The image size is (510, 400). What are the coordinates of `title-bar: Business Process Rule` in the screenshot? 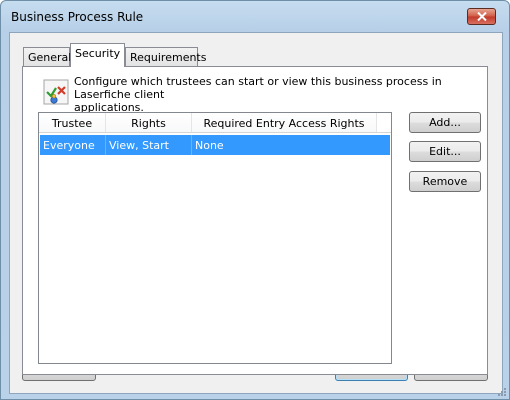 It's located at (255, 17).